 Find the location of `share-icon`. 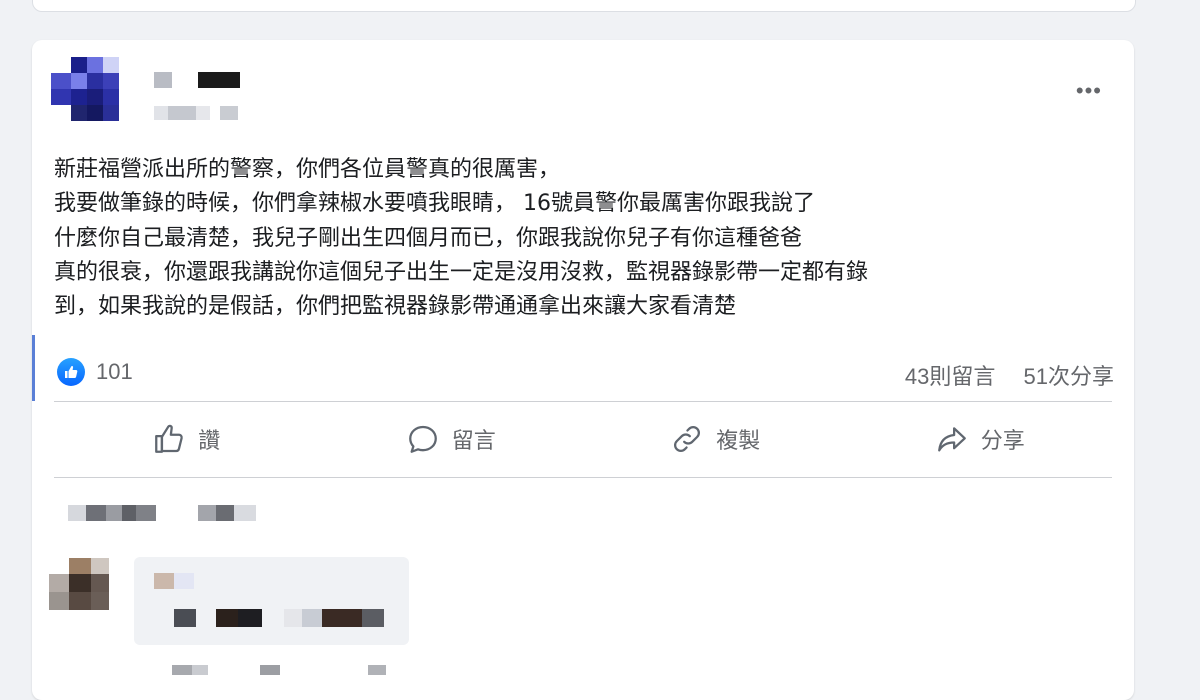

share-icon is located at coordinates (951, 439).